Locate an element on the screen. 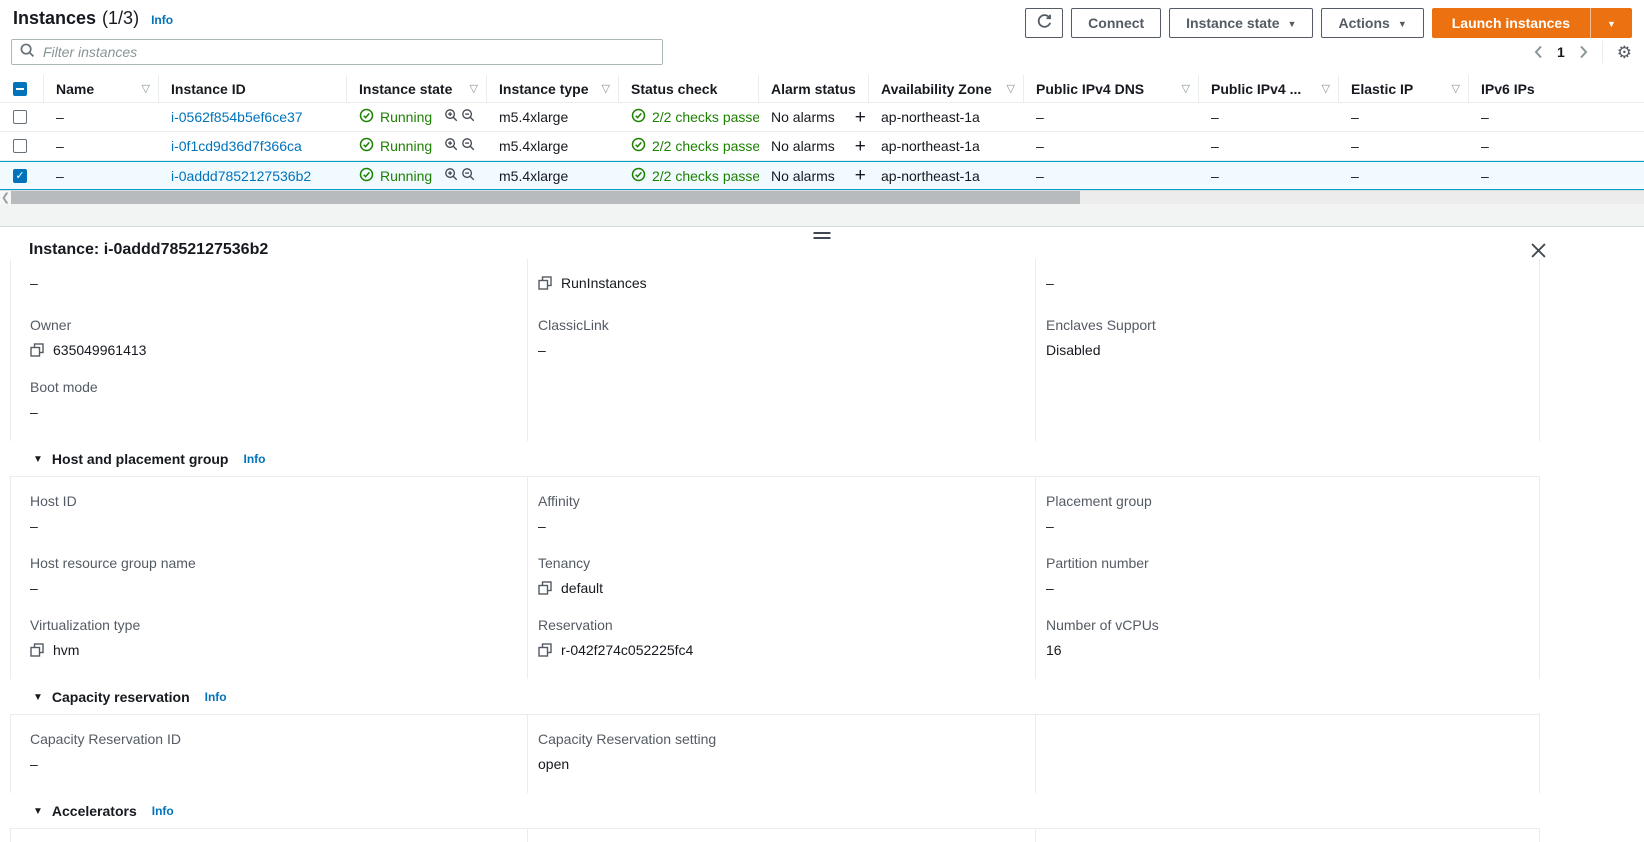 Image resolution: width=1644 pixels, height=842 pixels. close-icon is located at coordinates (1538, 250).